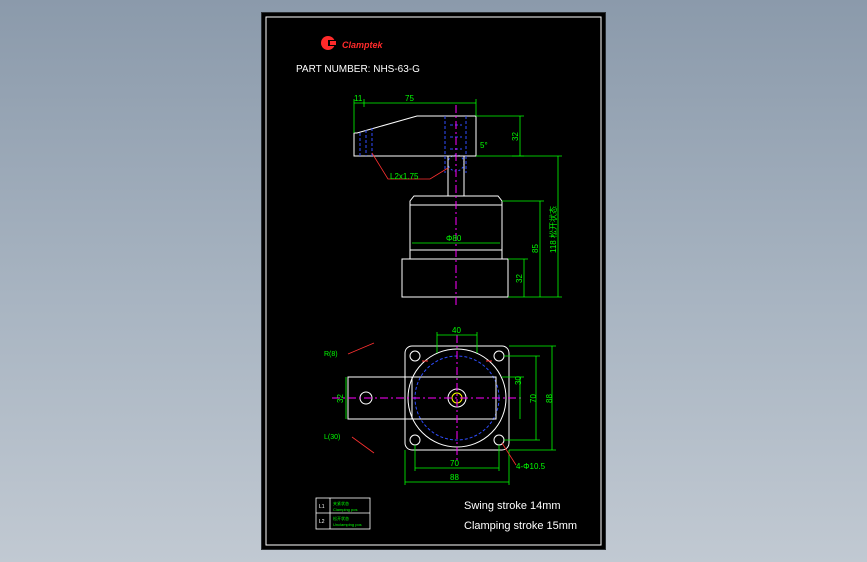 The height and width of the screenshot is (562, 867). What do you see at coordinates (340, 398) in the screenshot?
I see `dim-arm-width: 32` at bounding box center [340, 398].